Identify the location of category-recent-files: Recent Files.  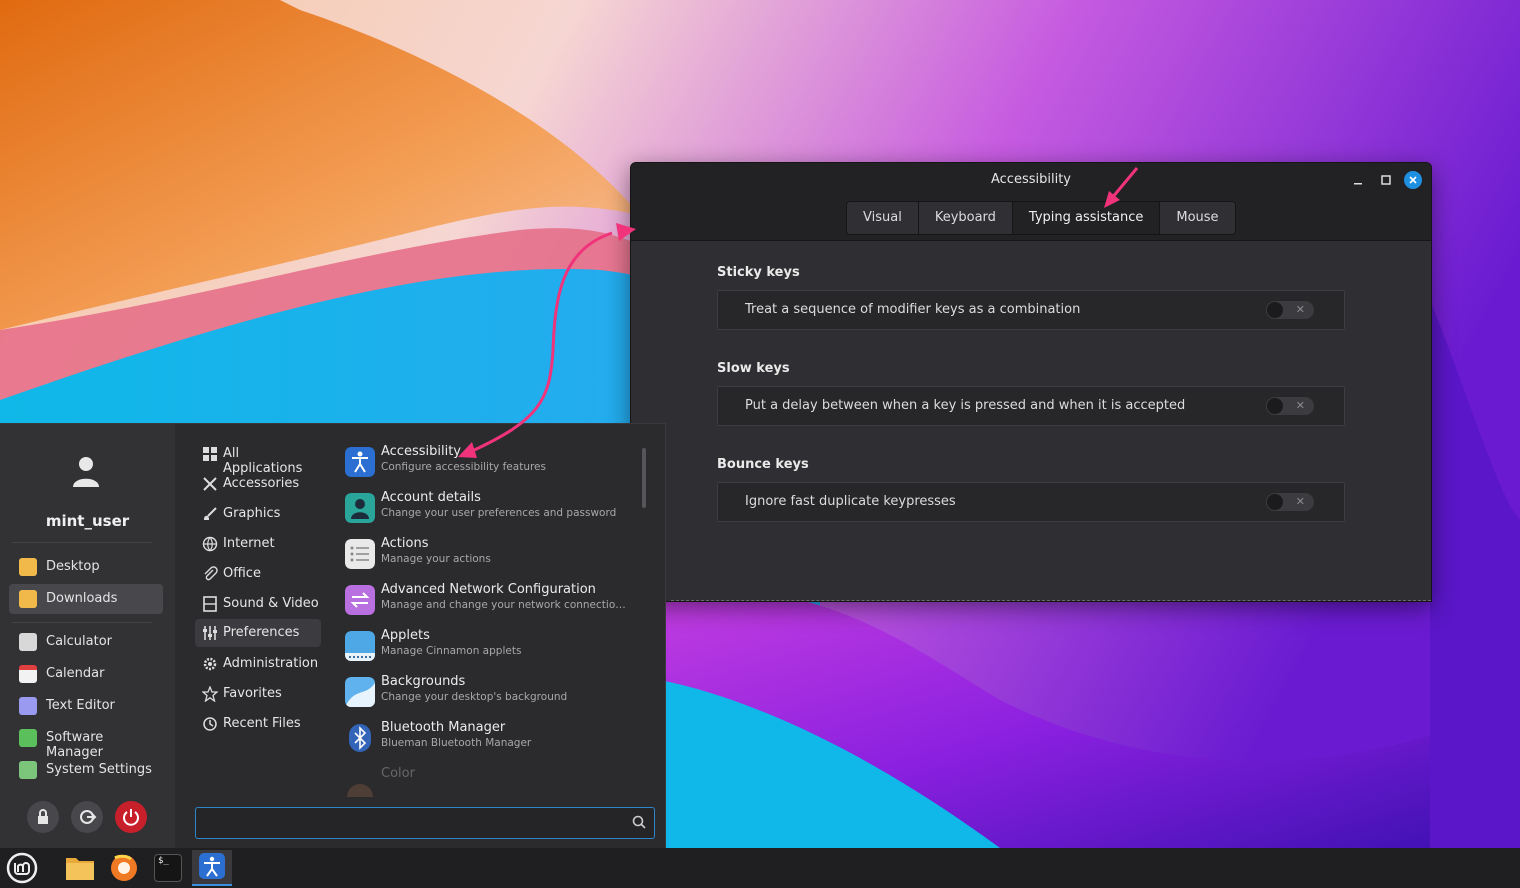
(258, 724).